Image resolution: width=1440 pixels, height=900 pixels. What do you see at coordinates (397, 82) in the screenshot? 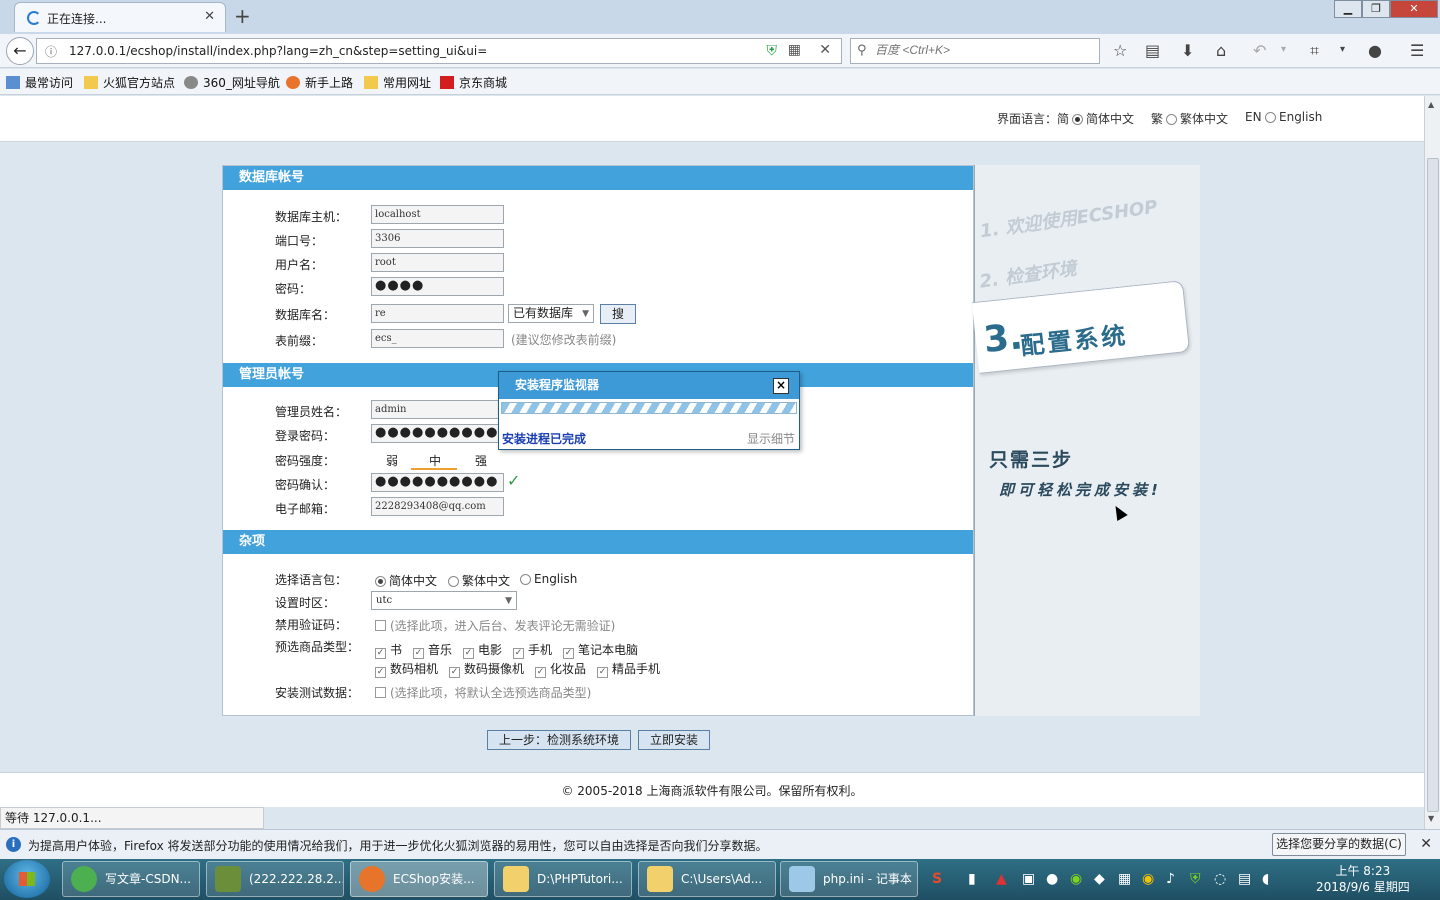
I see `bookmark-item: 常用网址` at bounding box center [397, 82].